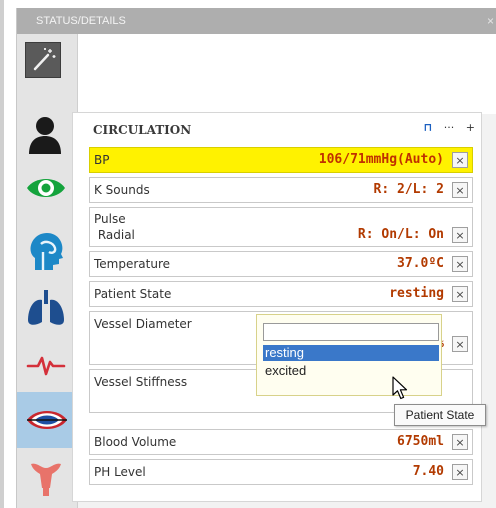  I want to click on row-label: Blood Volume, so click(135, 442).